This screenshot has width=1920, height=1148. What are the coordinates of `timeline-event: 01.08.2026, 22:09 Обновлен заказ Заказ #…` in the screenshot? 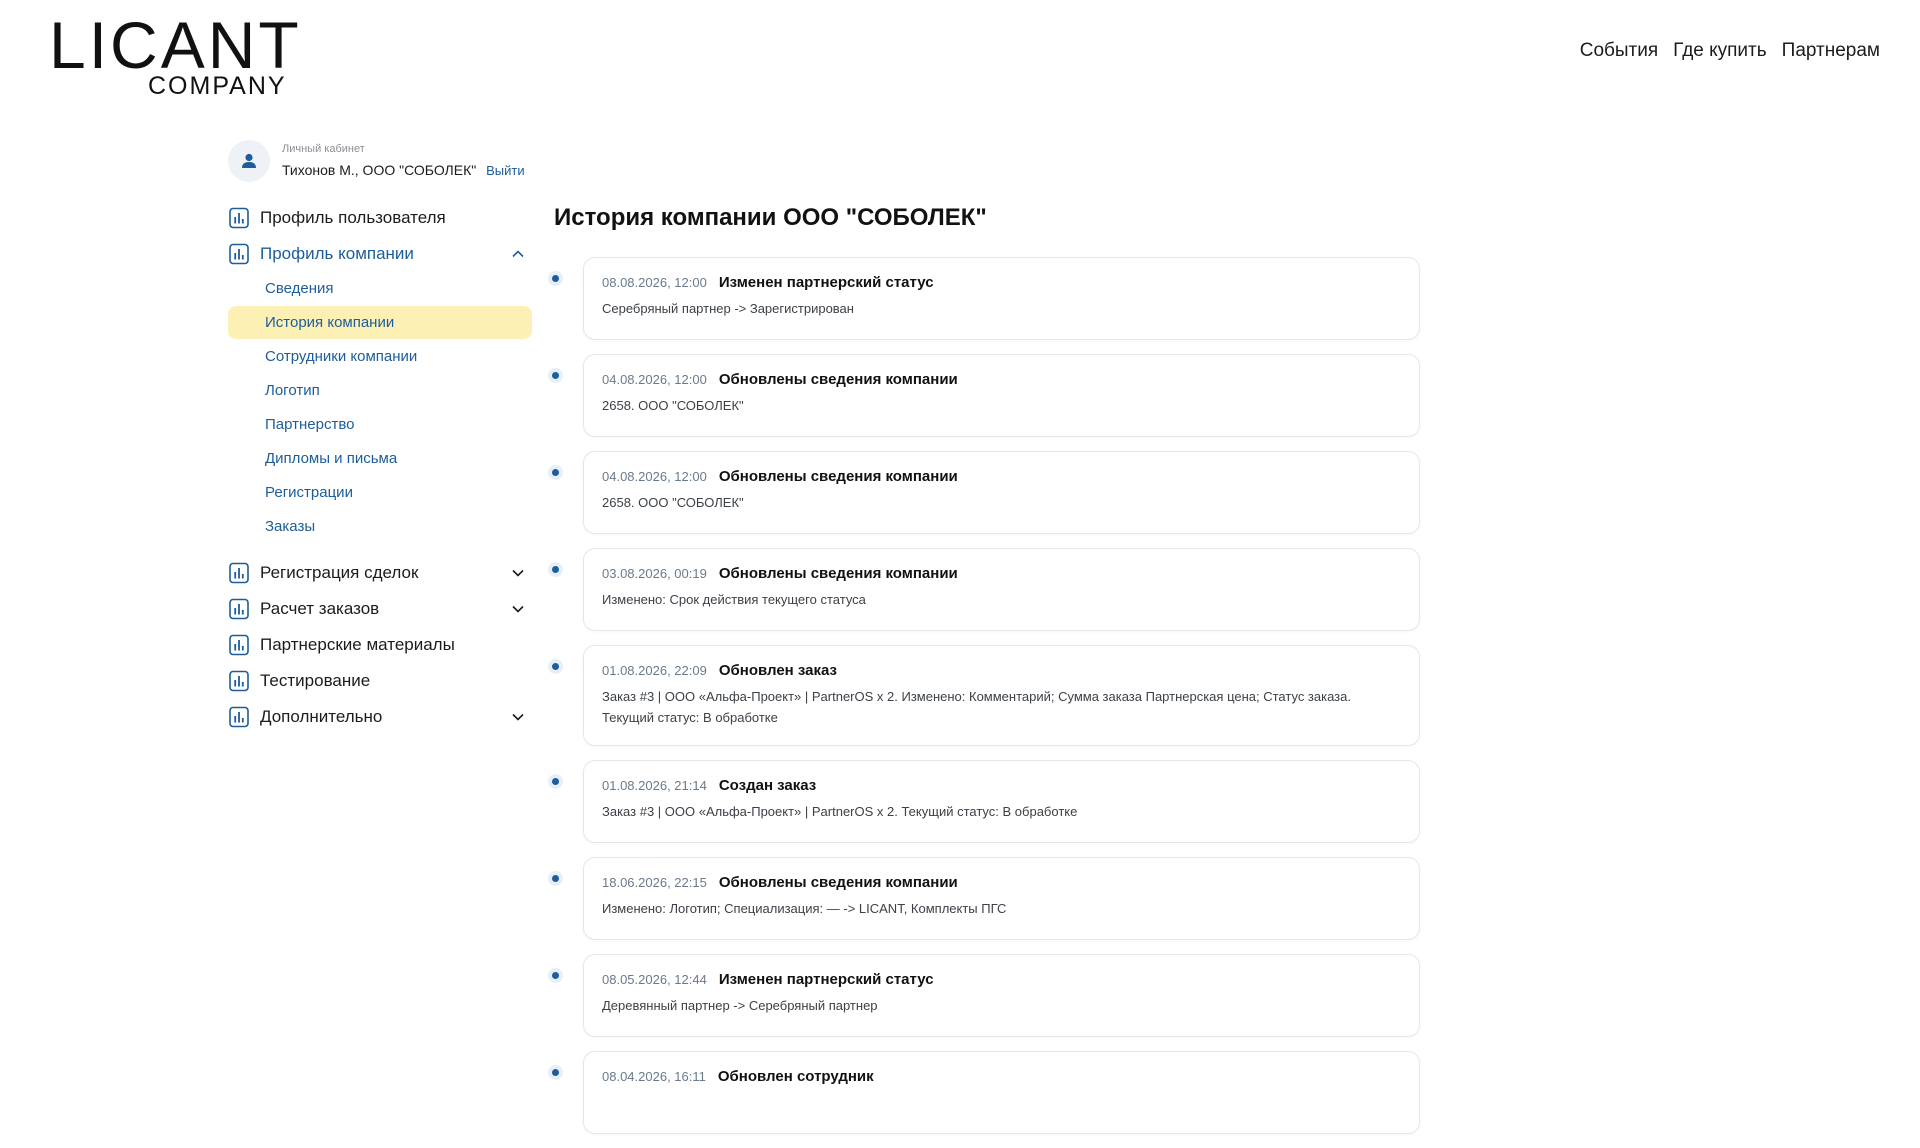 It's located at (984, 695).